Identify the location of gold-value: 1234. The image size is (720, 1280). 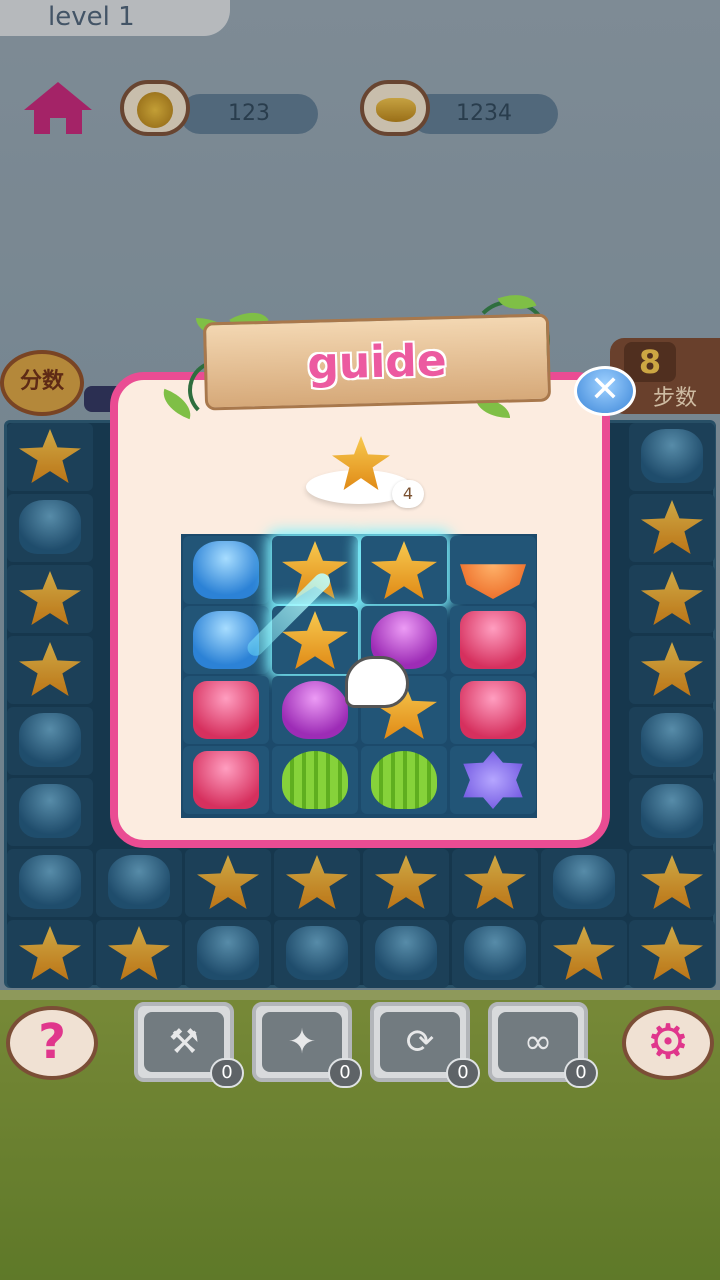
(484, 113).